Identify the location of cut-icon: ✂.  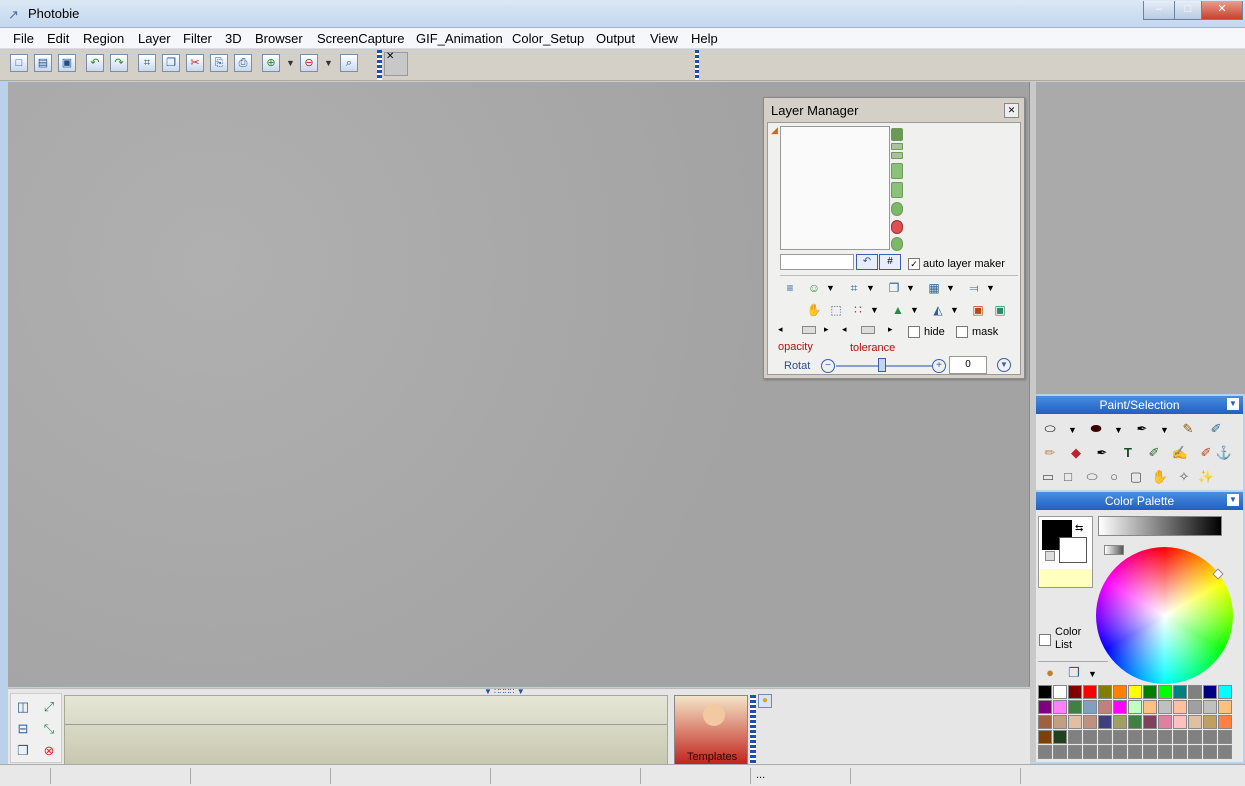
(195, 63).